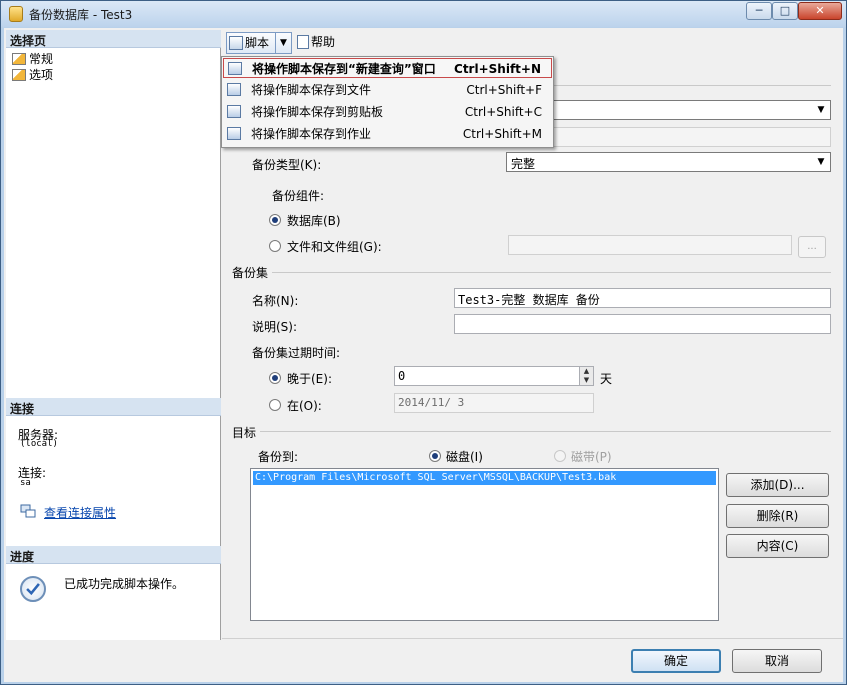 The width and height of the screenshot is (847, 685). I want to click on script-dropdown-arrow: ▼, so click(284, 43).